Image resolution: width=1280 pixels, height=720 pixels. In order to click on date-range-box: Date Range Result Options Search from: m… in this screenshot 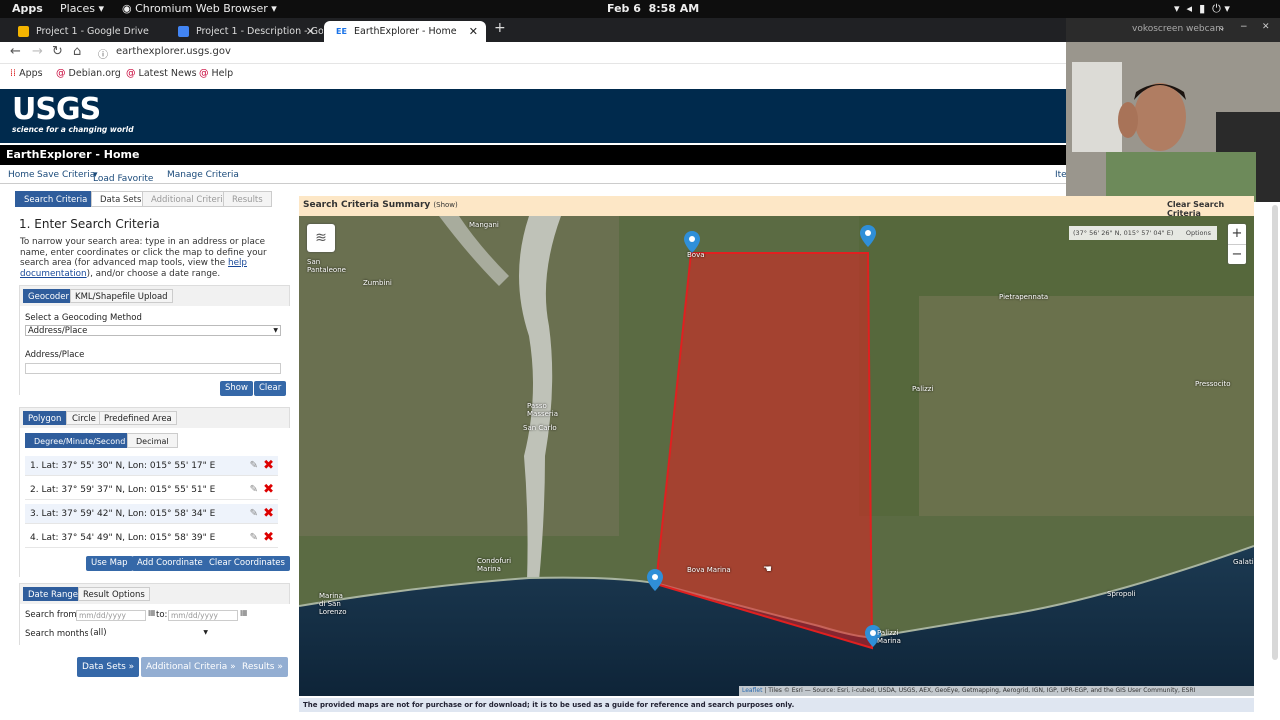, I will do `click(155, 614)`.